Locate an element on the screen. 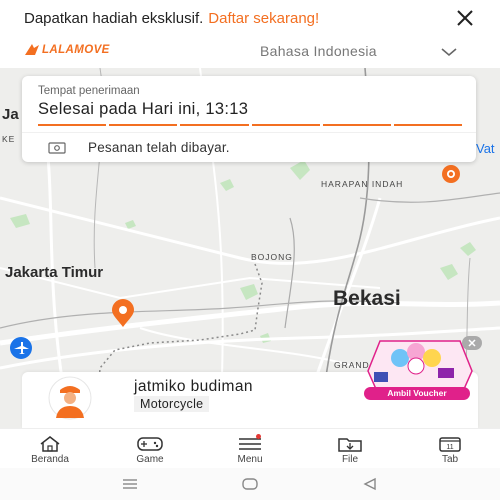 The image size is (500, 500). nav-game: Game is located at coordinates (150, 449).